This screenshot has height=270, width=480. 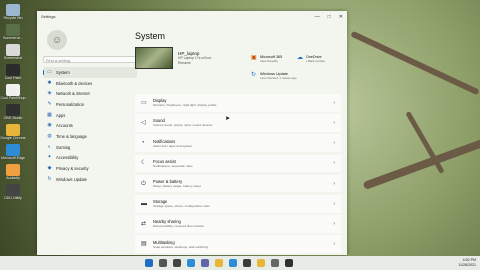 What do you see at coordinates (205, 263) in the screenshot?
I see `chat-icon` at bounding box center [205, 263].